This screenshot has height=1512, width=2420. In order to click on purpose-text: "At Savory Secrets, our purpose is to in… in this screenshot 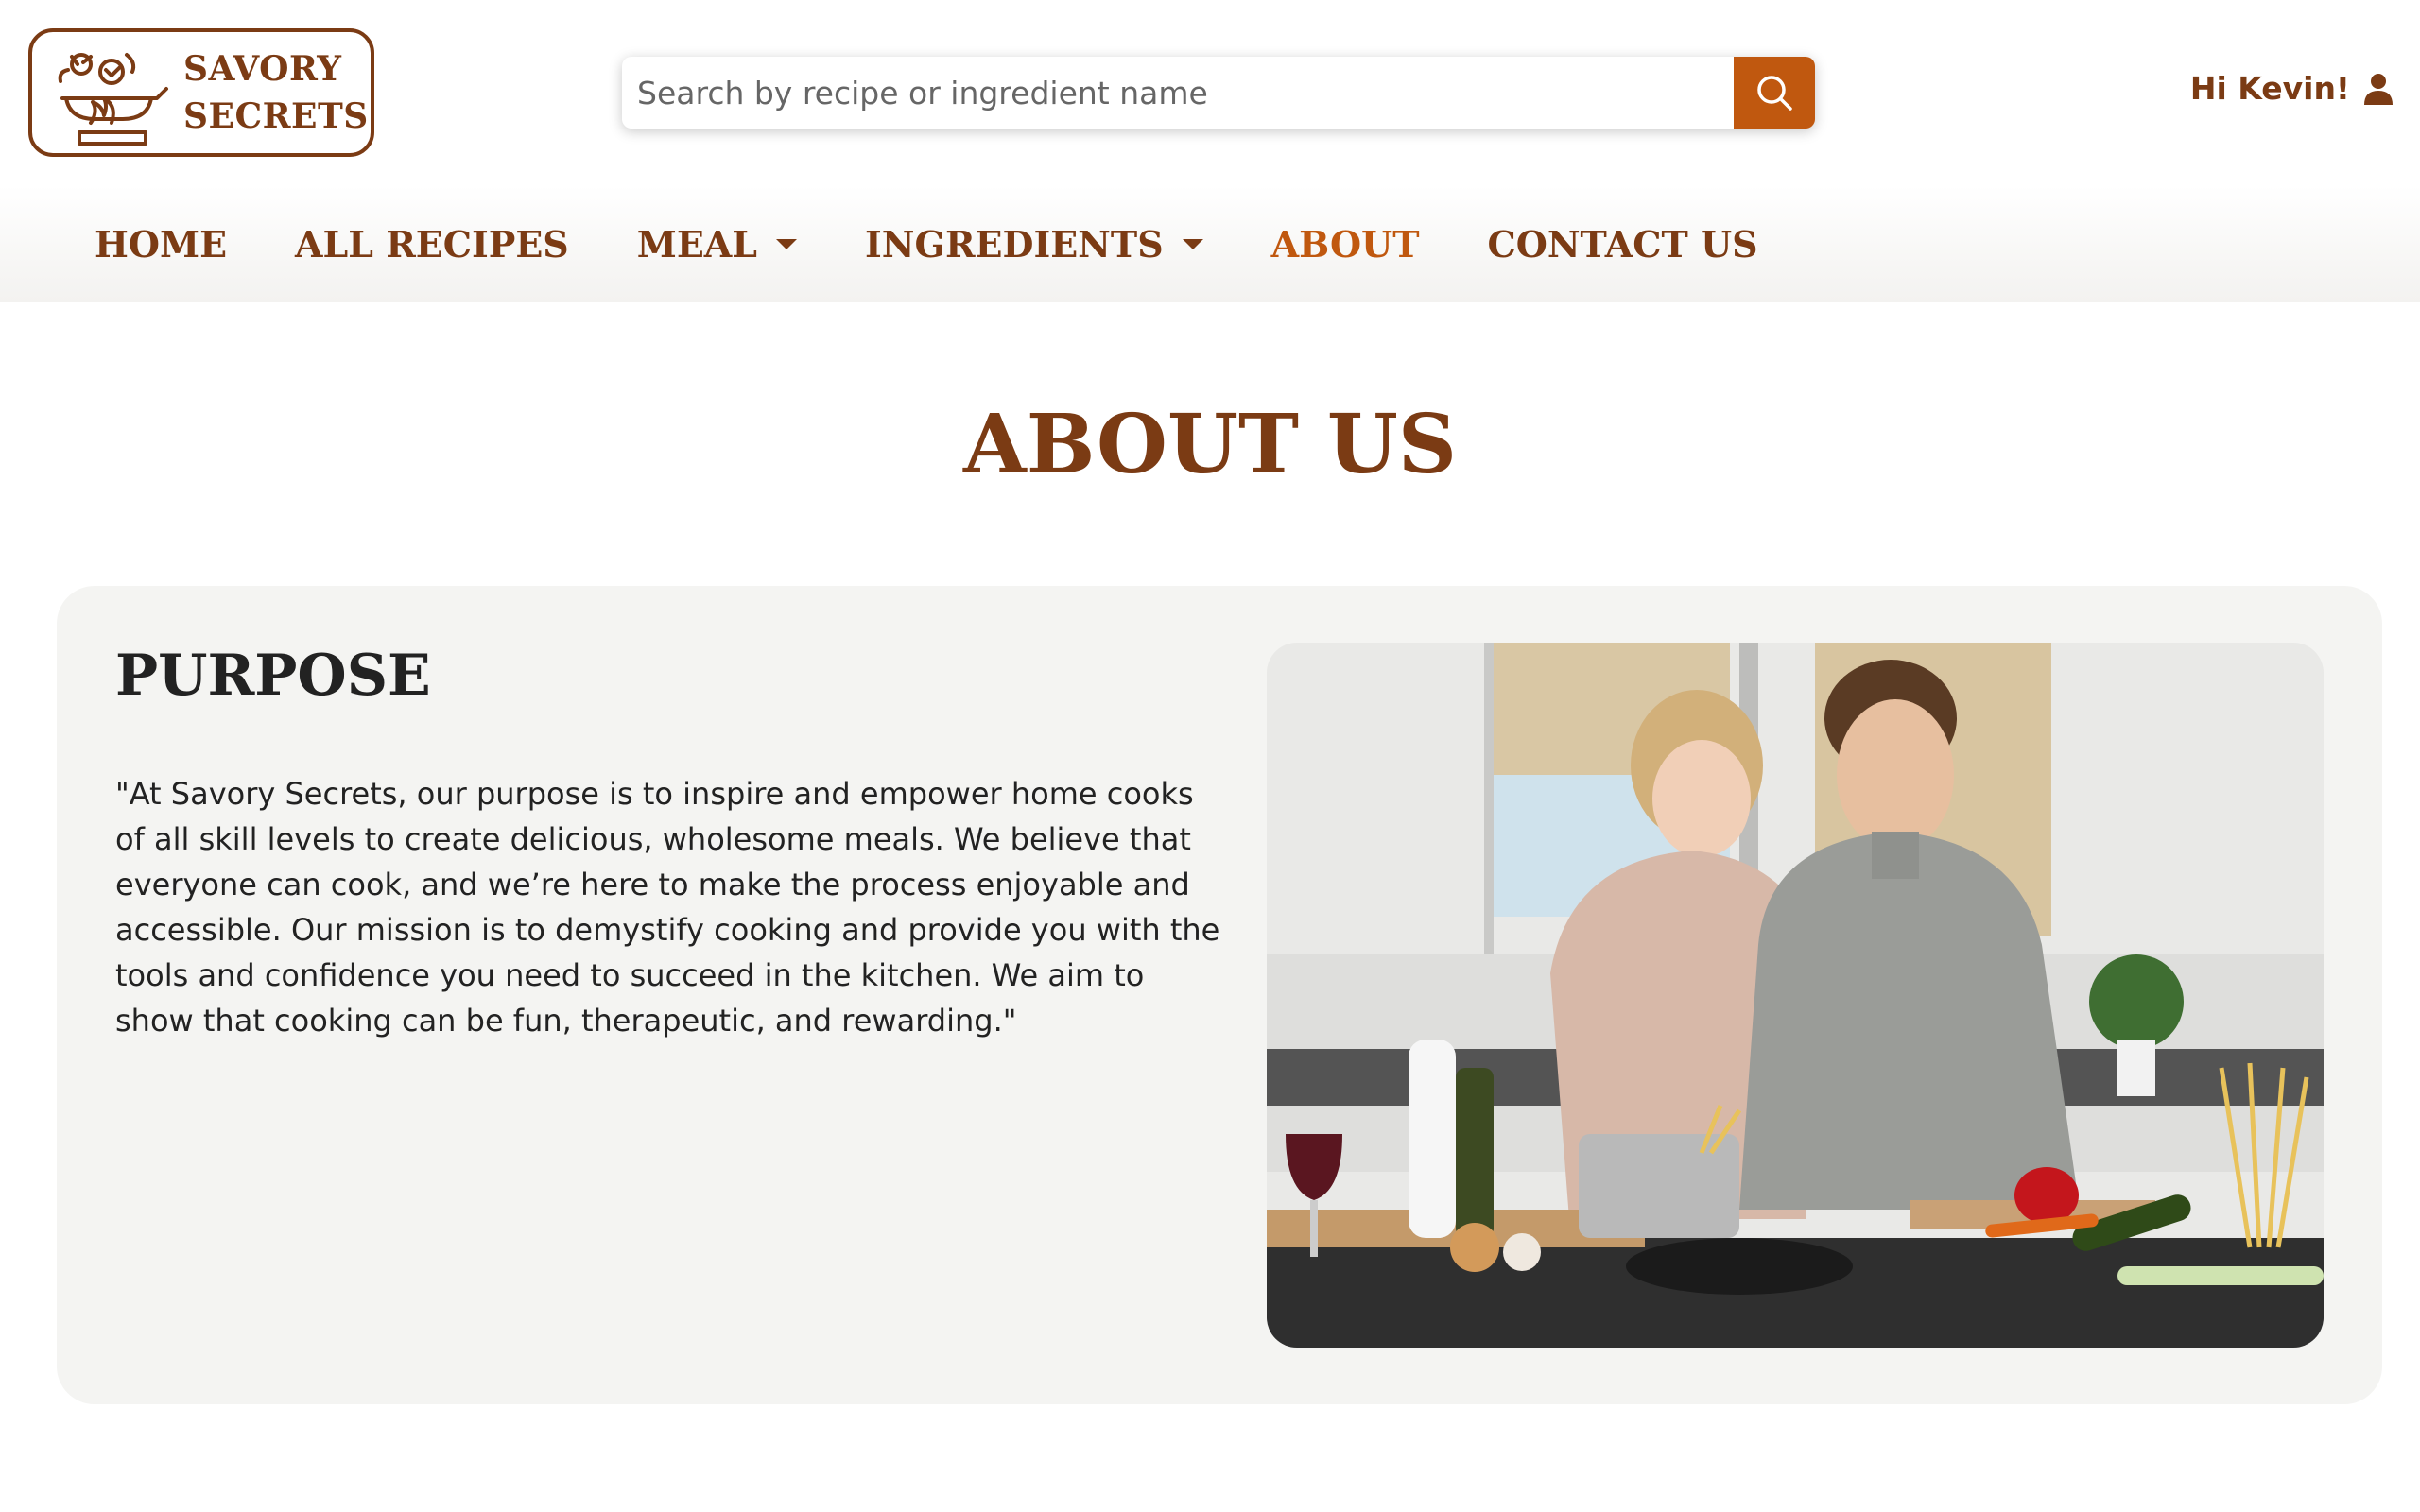, I will do `click(667, 907)`.